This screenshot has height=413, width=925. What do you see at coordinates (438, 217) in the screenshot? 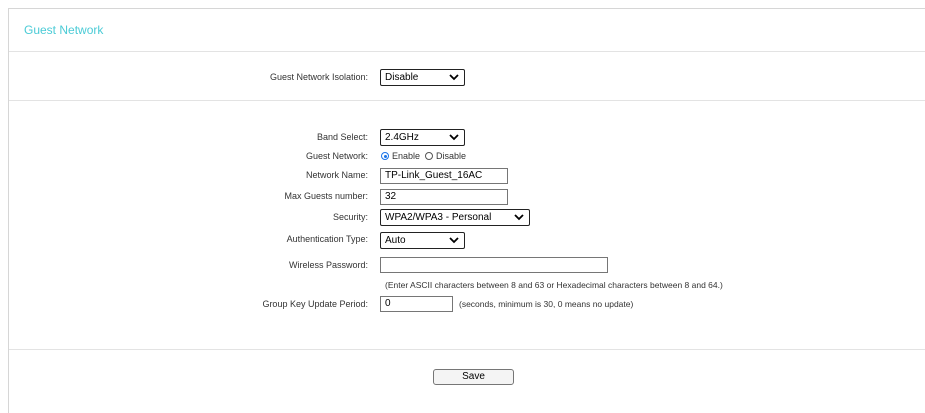
I see `security-value: WPA2/WPA3 - Personal` at bounding box center [438, 217].